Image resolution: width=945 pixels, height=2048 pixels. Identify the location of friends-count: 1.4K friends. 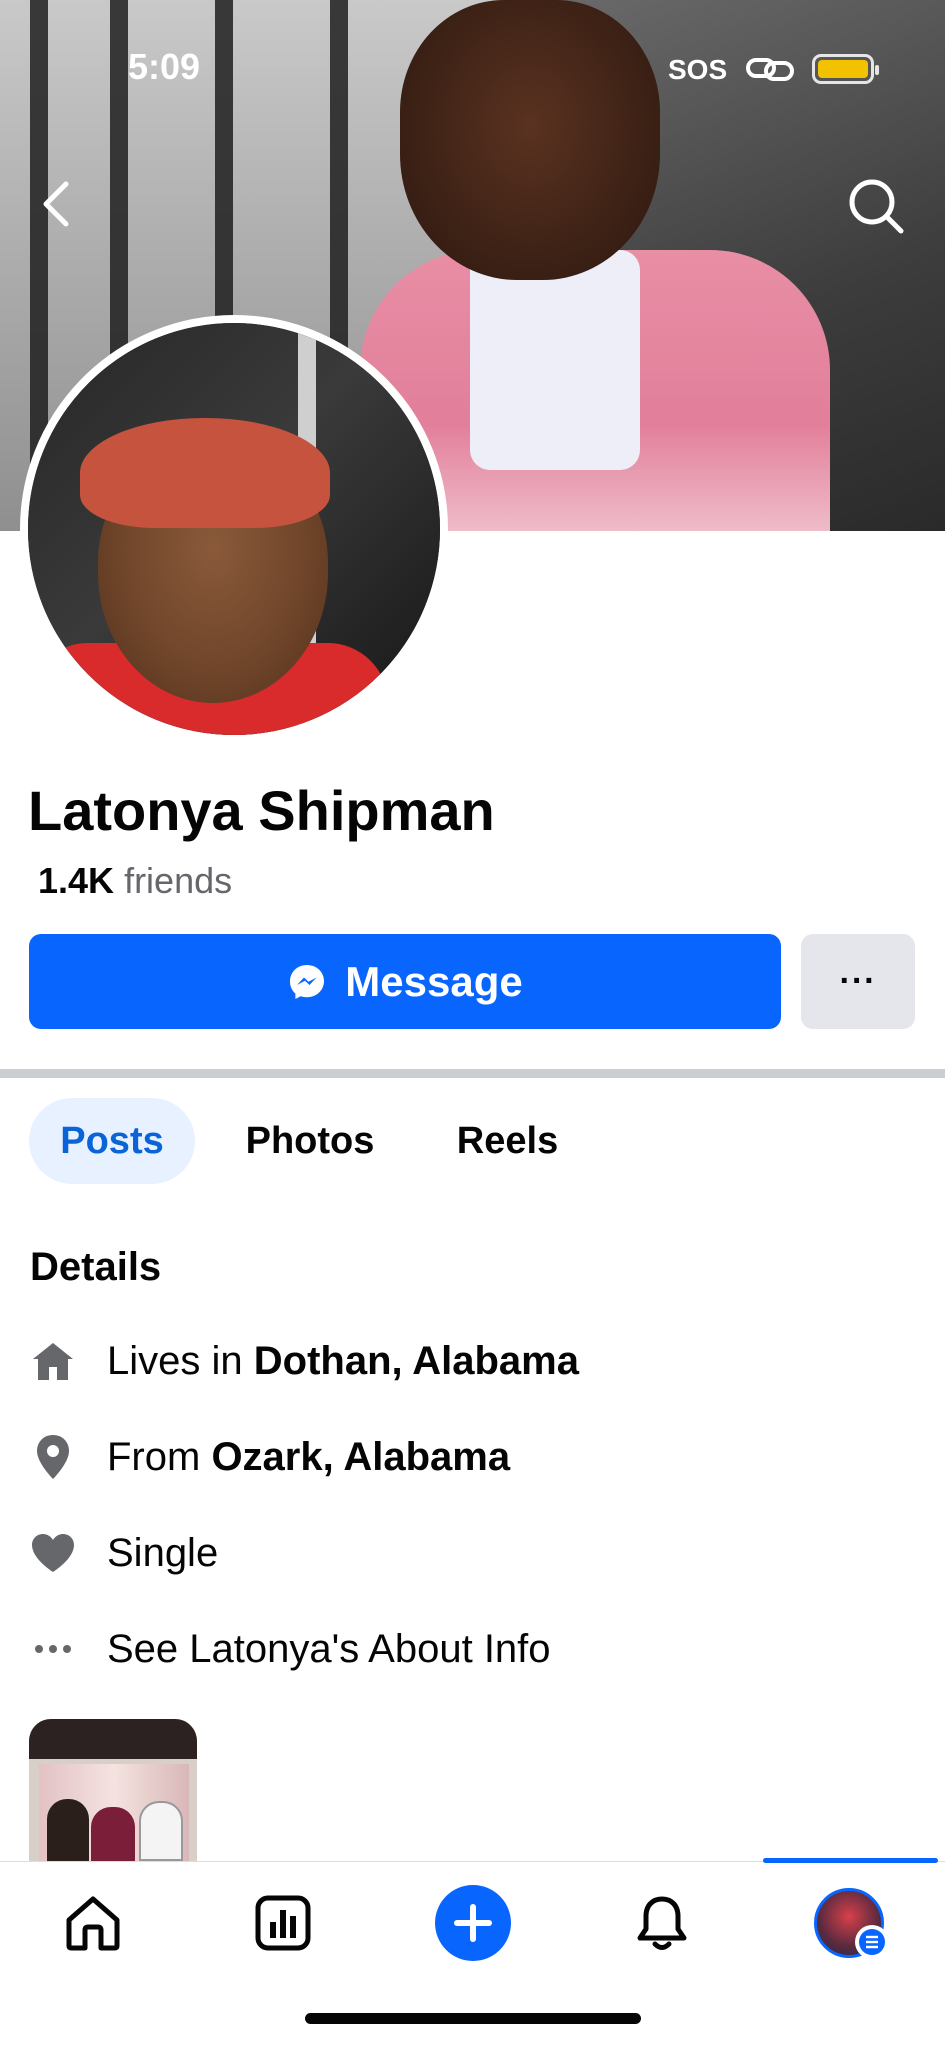
(135, 881).